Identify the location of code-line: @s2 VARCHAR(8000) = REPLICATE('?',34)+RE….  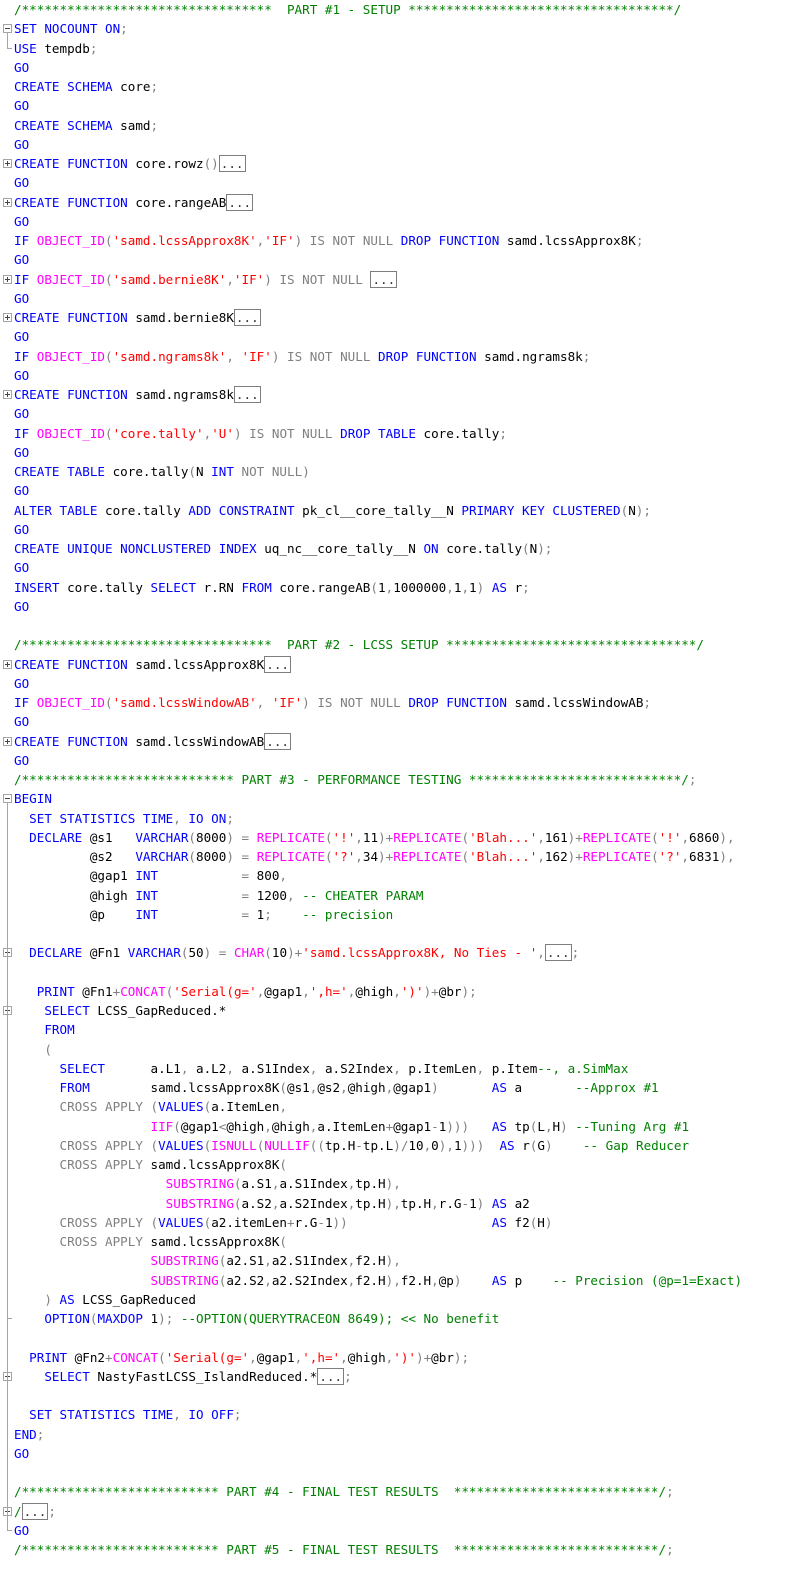
(401, 856).